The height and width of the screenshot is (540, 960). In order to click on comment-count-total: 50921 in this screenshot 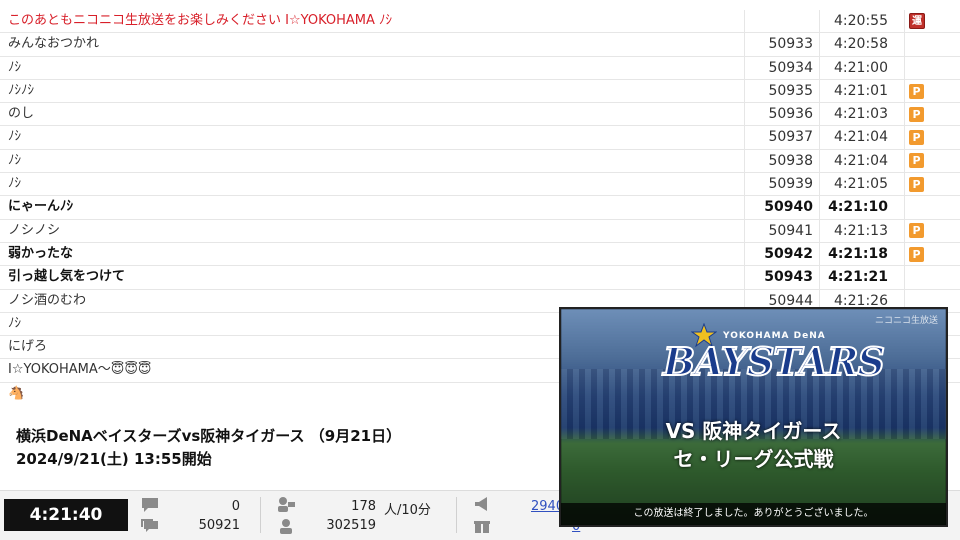, I will do `click(219, 525)`.